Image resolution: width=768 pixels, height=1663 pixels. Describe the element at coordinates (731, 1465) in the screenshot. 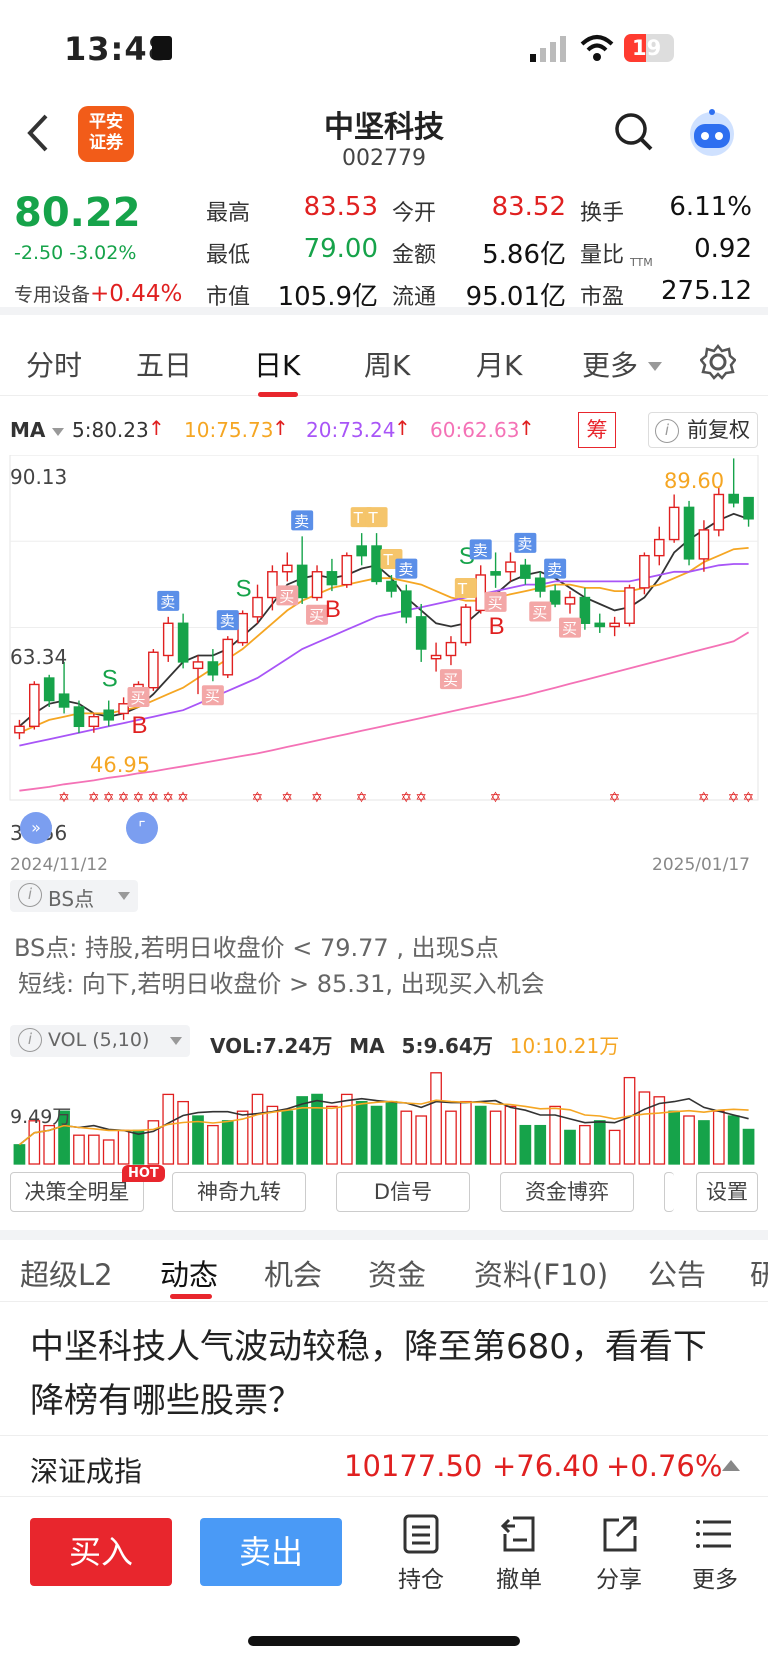

I see `collapse-up-icon` at that location.